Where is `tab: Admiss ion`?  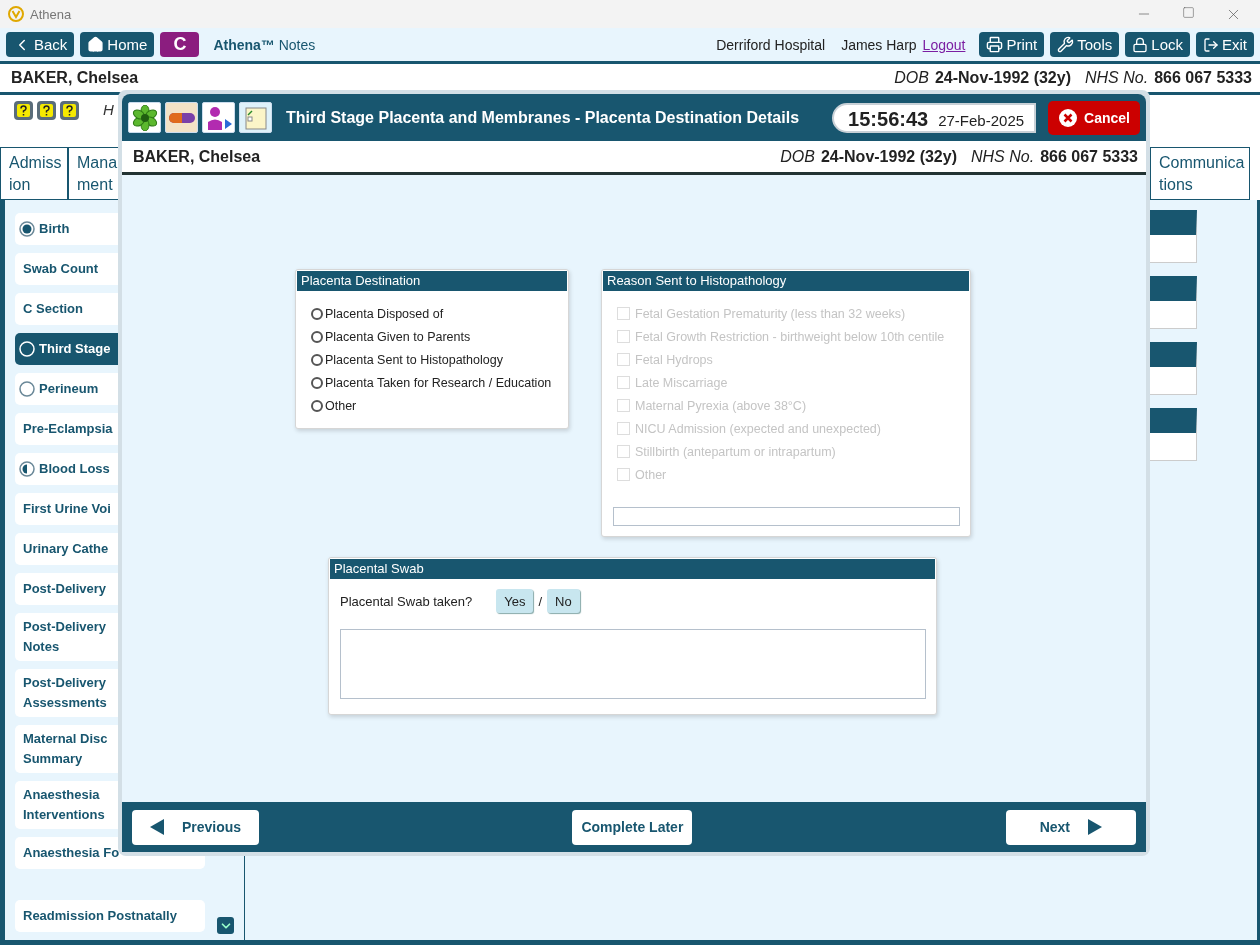
tab: Admiss ion is located at coordinates (34, 173).